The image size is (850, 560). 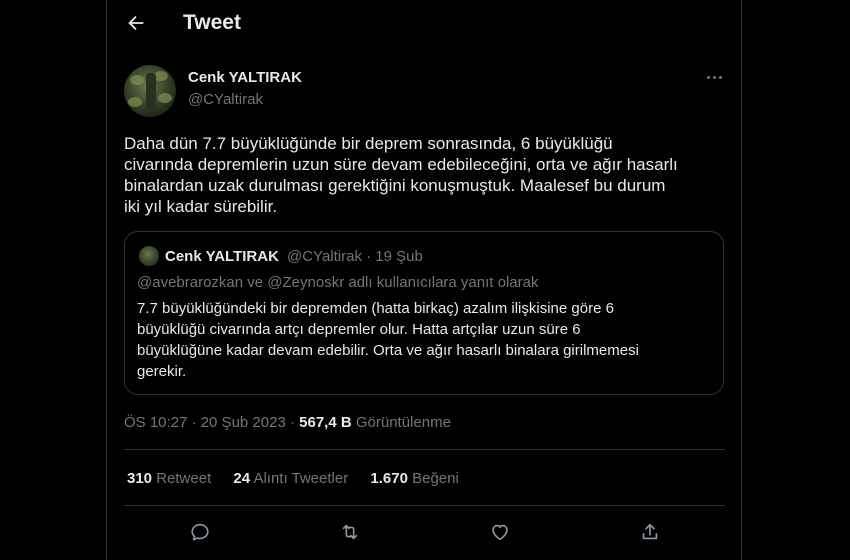 I want to click on back-button, so click(x=136, y=23).